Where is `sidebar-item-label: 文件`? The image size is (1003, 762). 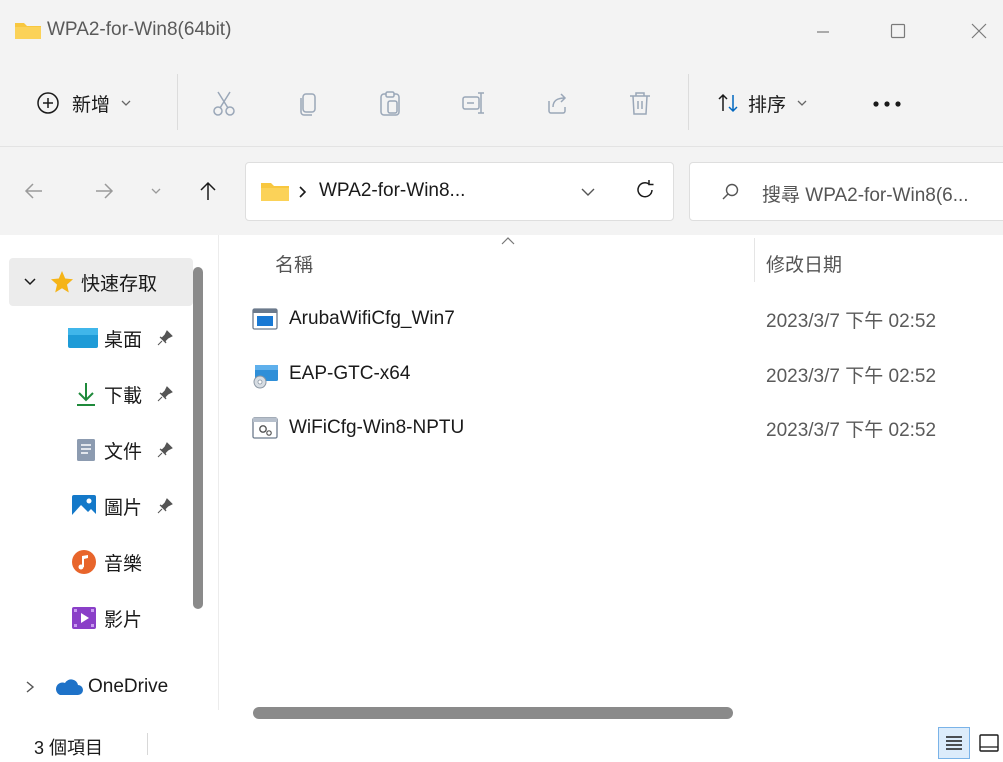
sidebar-item-label: 文件 is located at coordinates (123, 452).